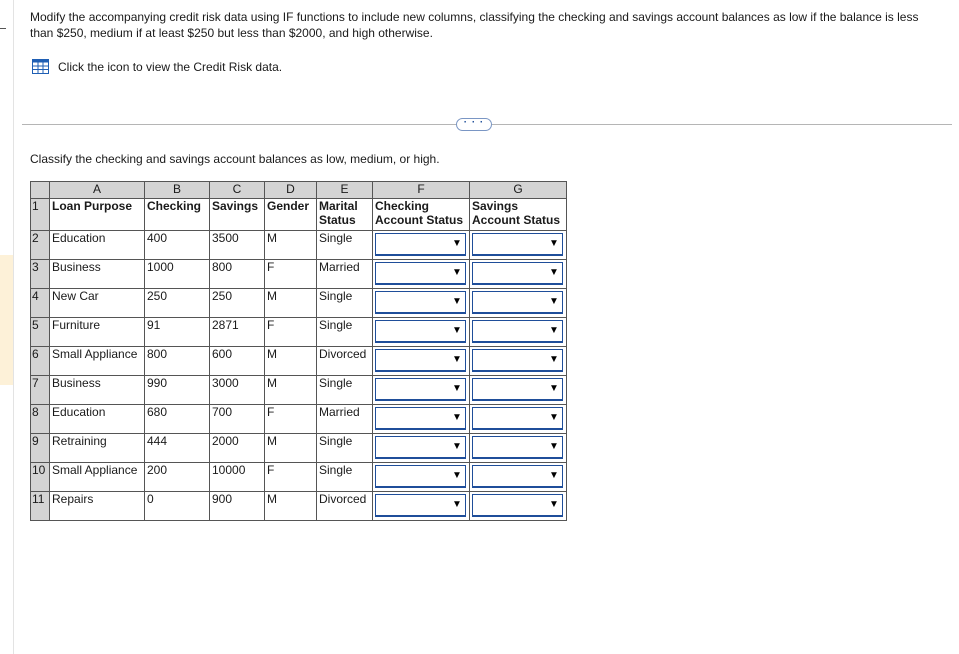 The width and height of the screenshot is (959, 654). I want to click on cell-checking: 990, so click(177, 390).